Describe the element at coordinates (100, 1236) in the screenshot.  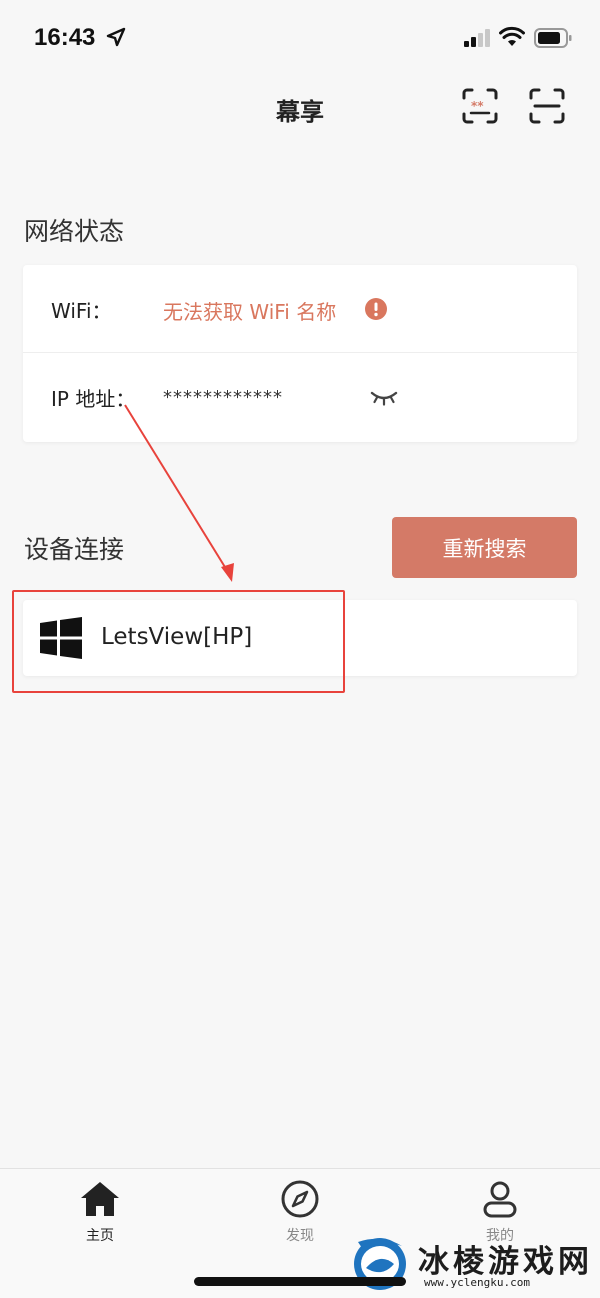
I see `tab-label: 主页` at that location.